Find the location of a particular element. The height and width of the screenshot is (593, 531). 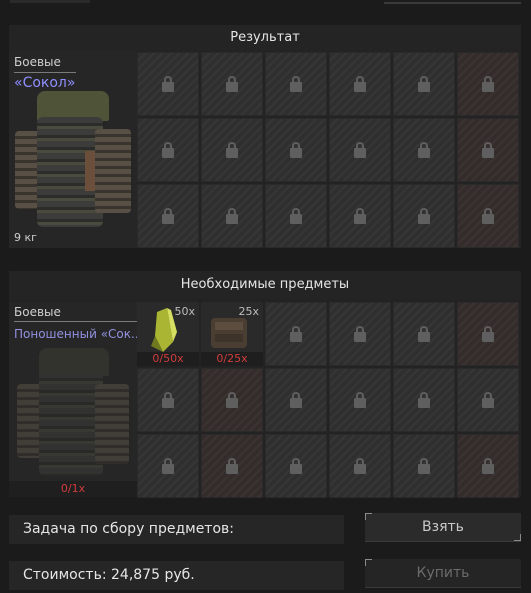

required-item-have-count: 0/1x is located at coordinates (73, 488).